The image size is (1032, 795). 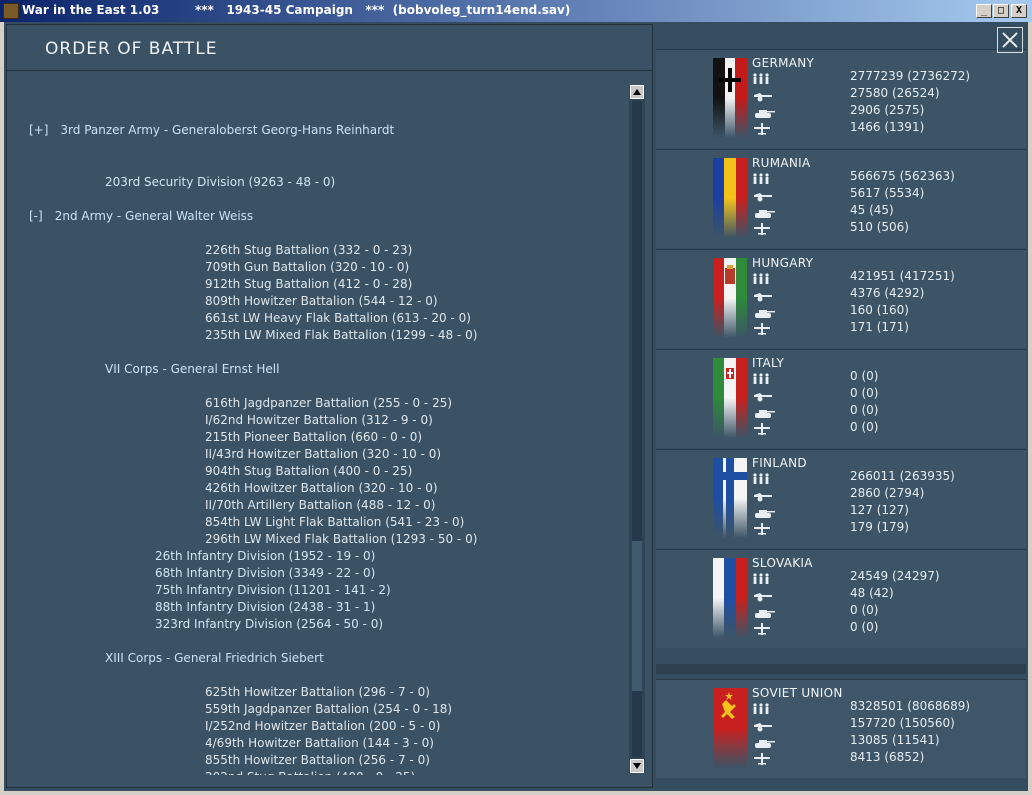 What do you see at coordinates (38, 130) in the screenshot?
I see `expand-toggle: [+]` at bounding box center [38, 130].